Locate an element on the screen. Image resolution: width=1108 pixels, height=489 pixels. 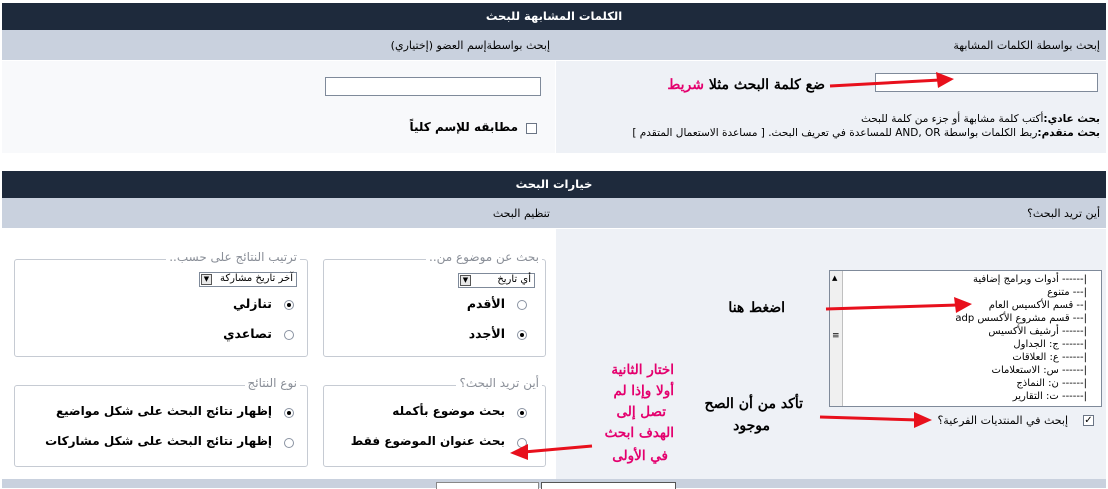
arrow-to-title-only is located at coordinates (551, 452).